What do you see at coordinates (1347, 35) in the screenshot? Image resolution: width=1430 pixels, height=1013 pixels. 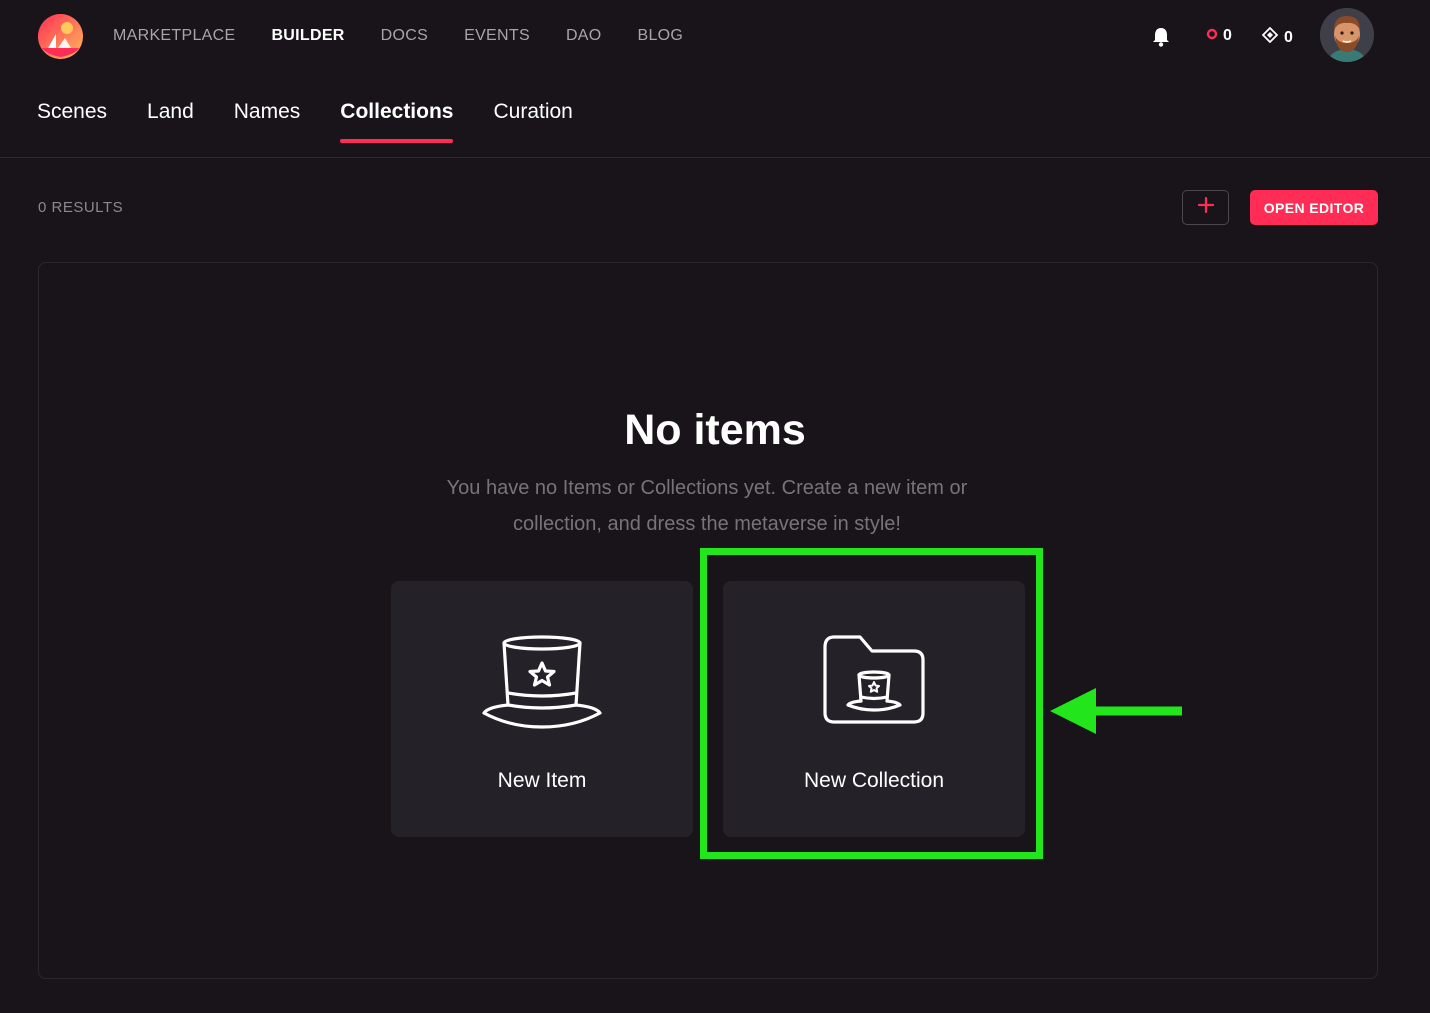 I see `avatar` at bounding box center [1347, 35].